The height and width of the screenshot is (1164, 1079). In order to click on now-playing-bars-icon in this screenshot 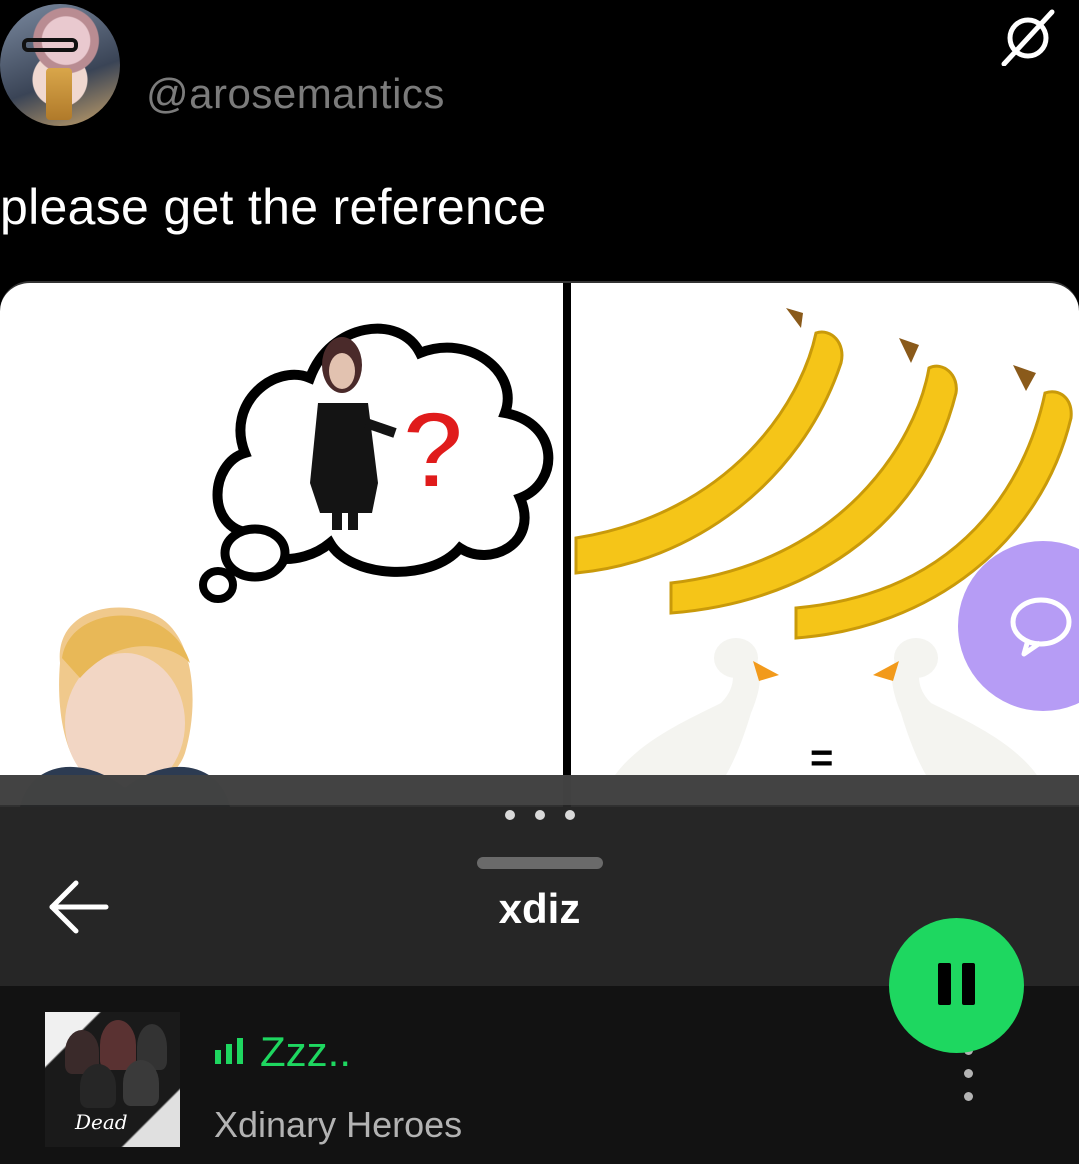, I will do `click(229, 1051)`.